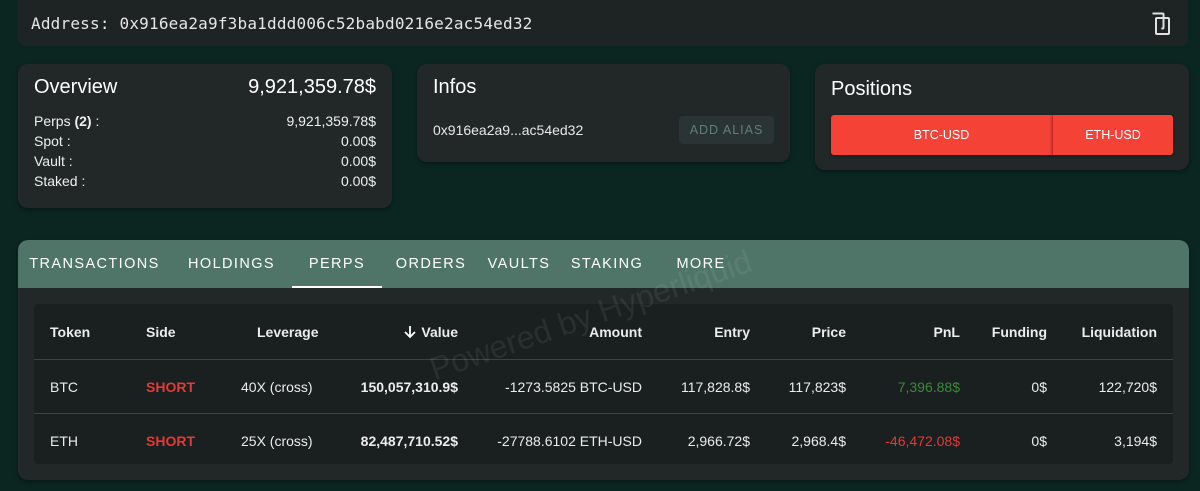  I want to click on infos-short-address: 0x916ea2a9...ac54ed32, so click(508, 130).